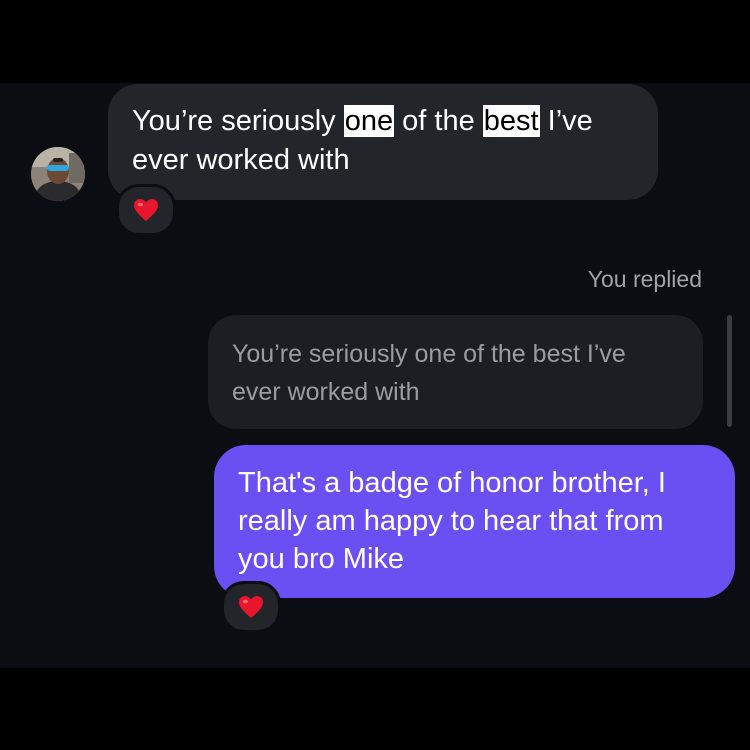  What do you see at coordinates (238, 121) in the screenshot?
I see `message-text: You’re seriously` at bounding box center [238, 121].